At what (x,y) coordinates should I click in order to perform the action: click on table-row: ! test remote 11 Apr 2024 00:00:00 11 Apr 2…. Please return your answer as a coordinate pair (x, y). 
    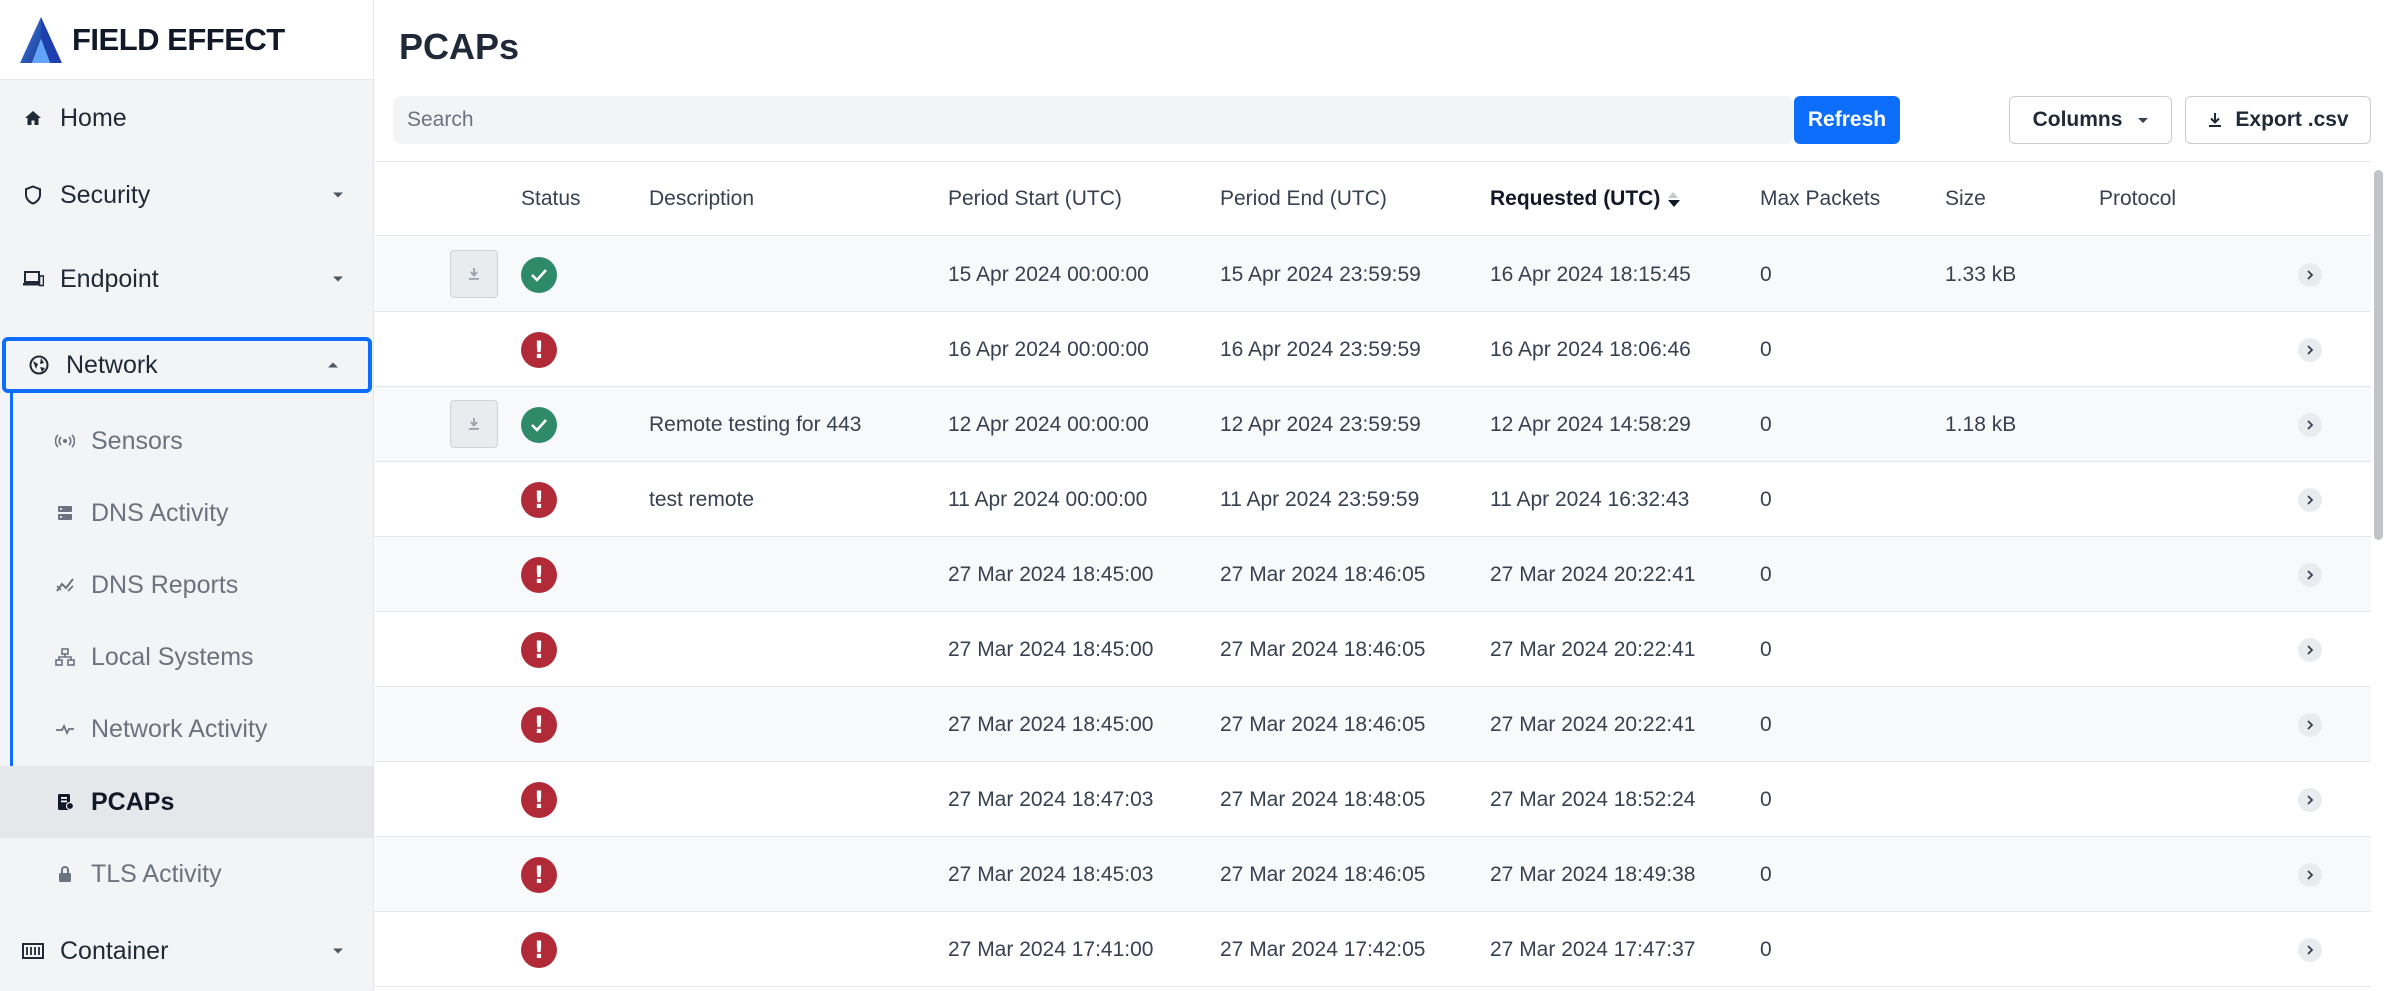
    Looking at the image, I should click on (1375, 499).